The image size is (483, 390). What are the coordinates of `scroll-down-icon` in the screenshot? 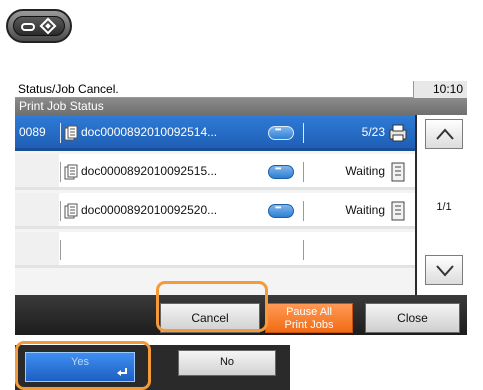 It's located at (445, 271).